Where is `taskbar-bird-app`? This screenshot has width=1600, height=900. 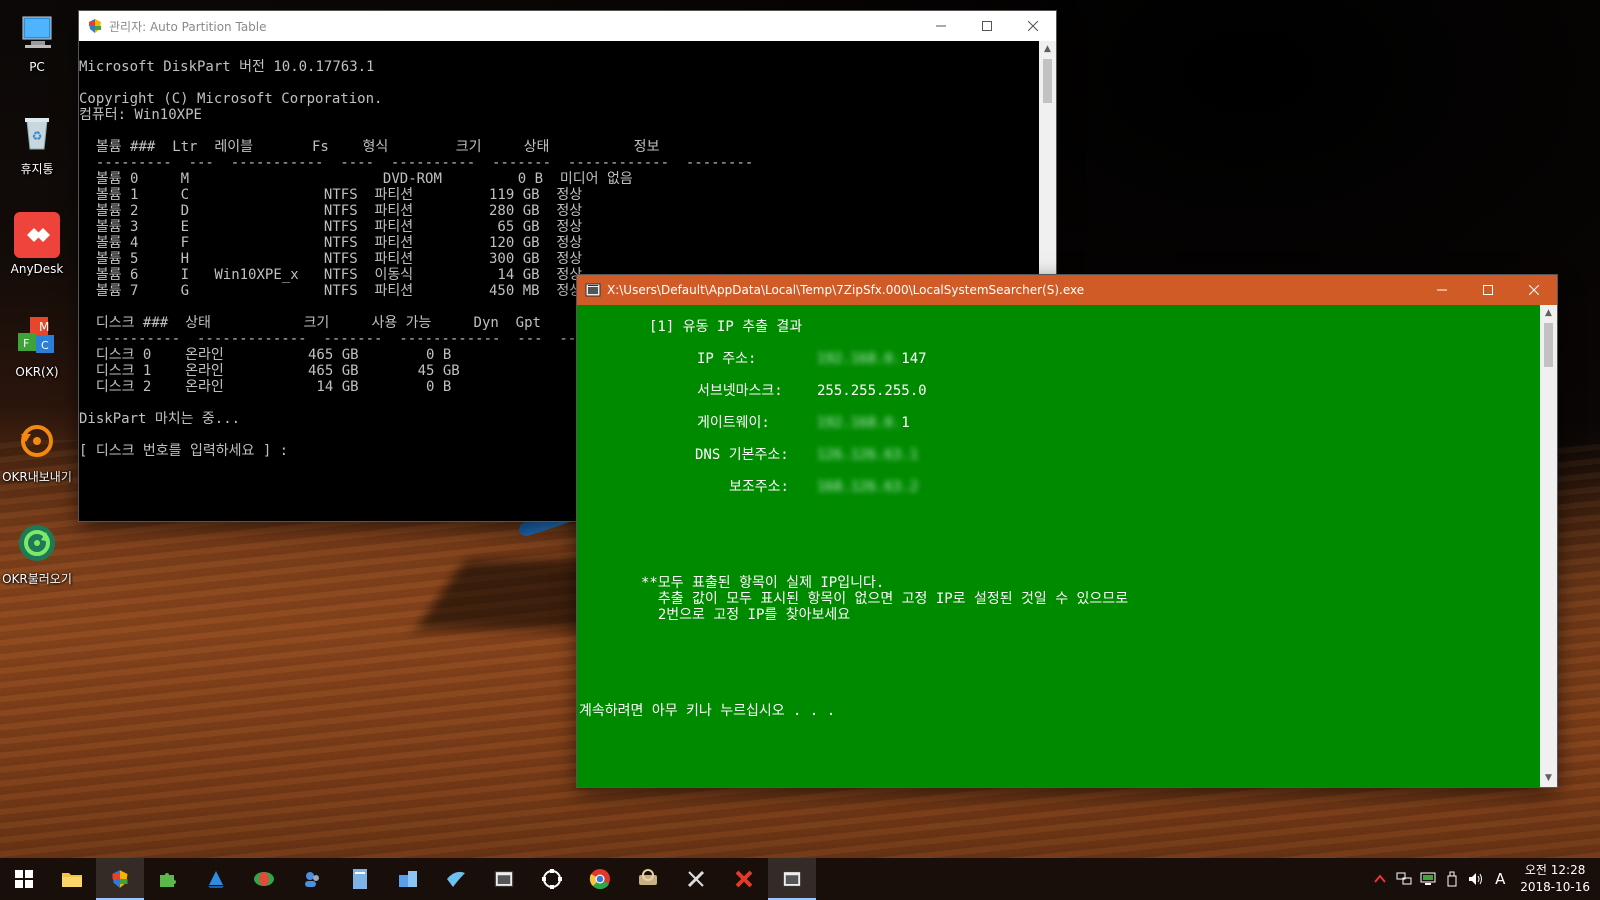
taskbar-bird-app is located at coordinates (456, 879).